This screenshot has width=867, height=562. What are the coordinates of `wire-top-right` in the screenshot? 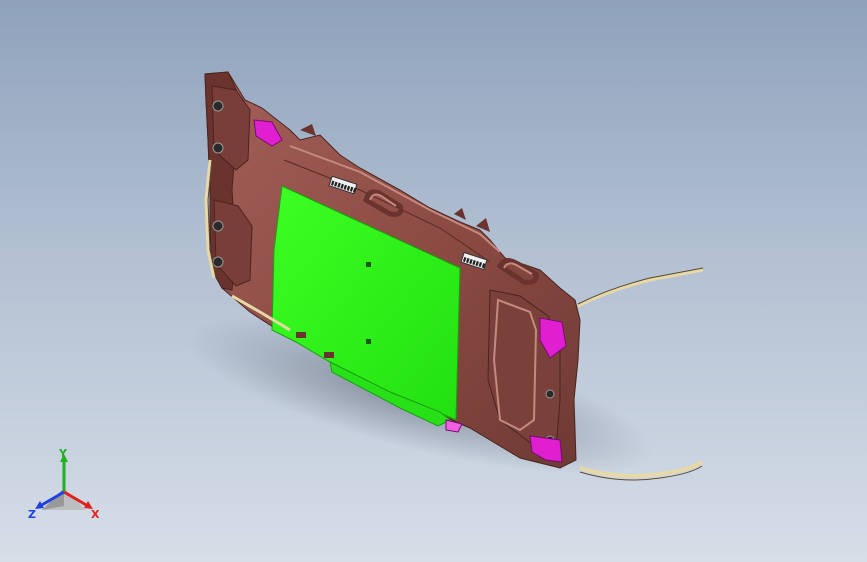 It's located at (640, 288).